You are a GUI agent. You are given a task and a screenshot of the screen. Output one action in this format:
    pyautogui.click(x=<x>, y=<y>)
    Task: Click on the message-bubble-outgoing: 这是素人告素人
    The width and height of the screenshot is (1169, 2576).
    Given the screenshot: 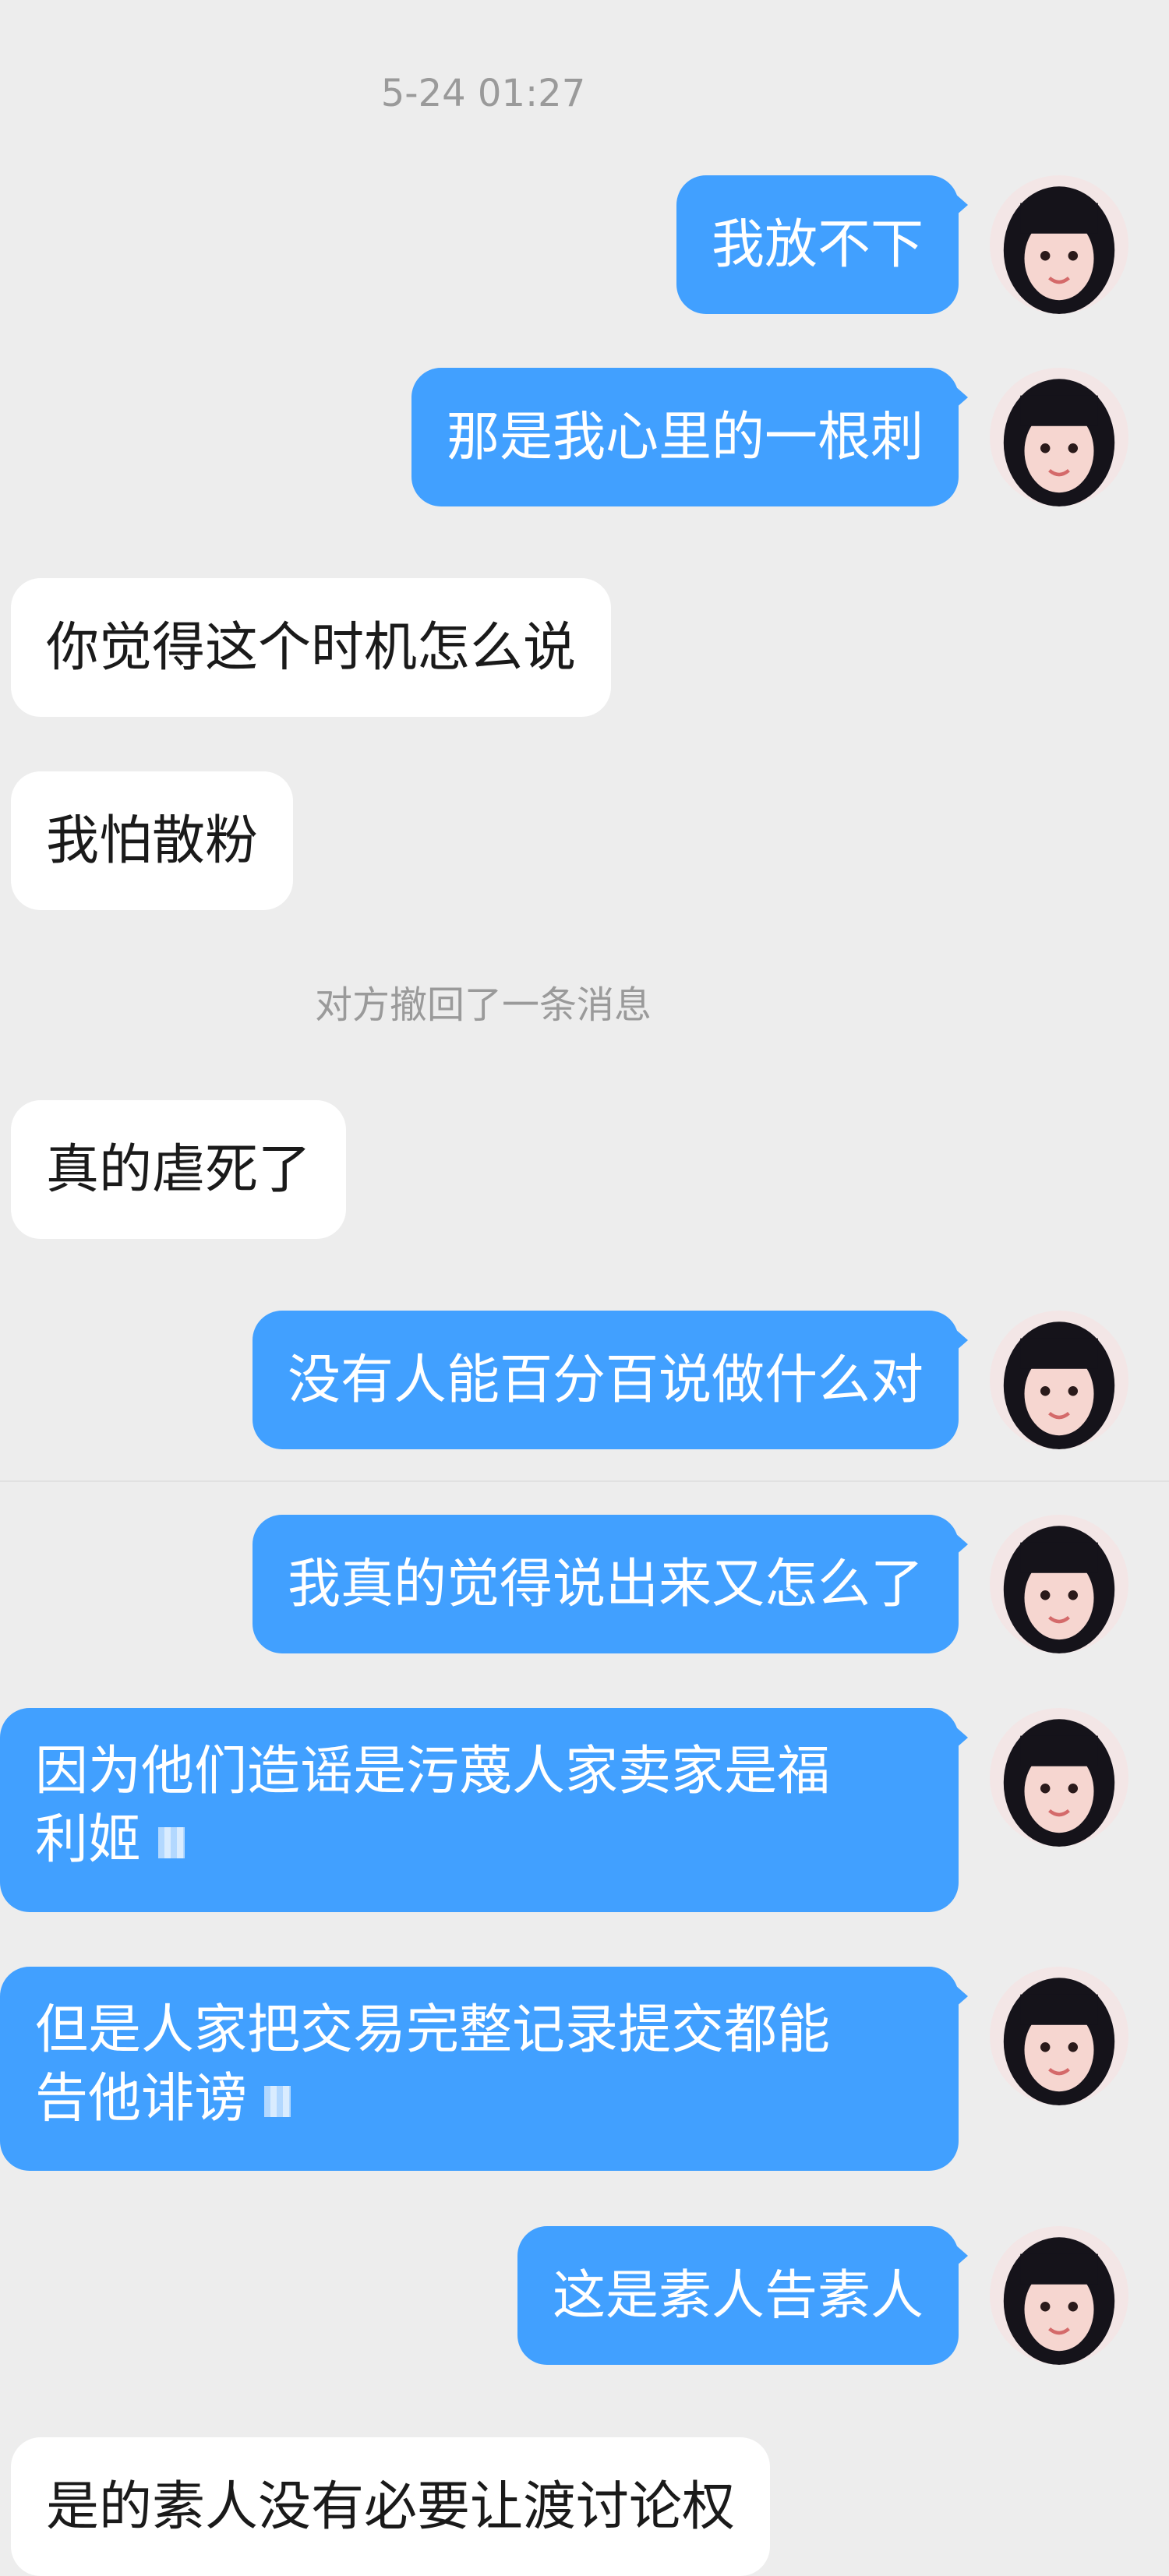 What is the action you would take?
    pyautogui.click(x=743, y=2295)
    